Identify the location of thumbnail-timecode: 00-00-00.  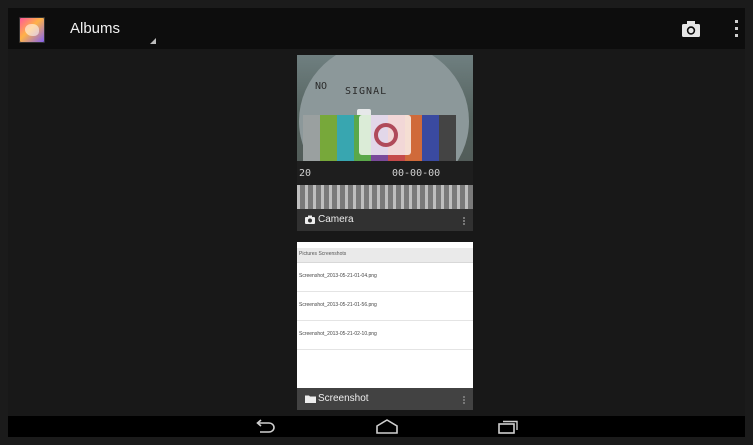
(416, 173).